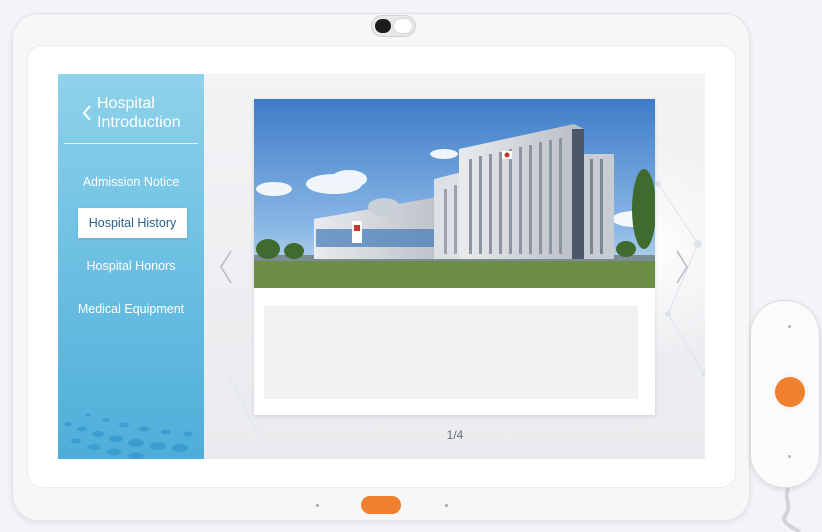 The image size is (822, 532). I want to click on handset-indicator-top, so click(789, 326).